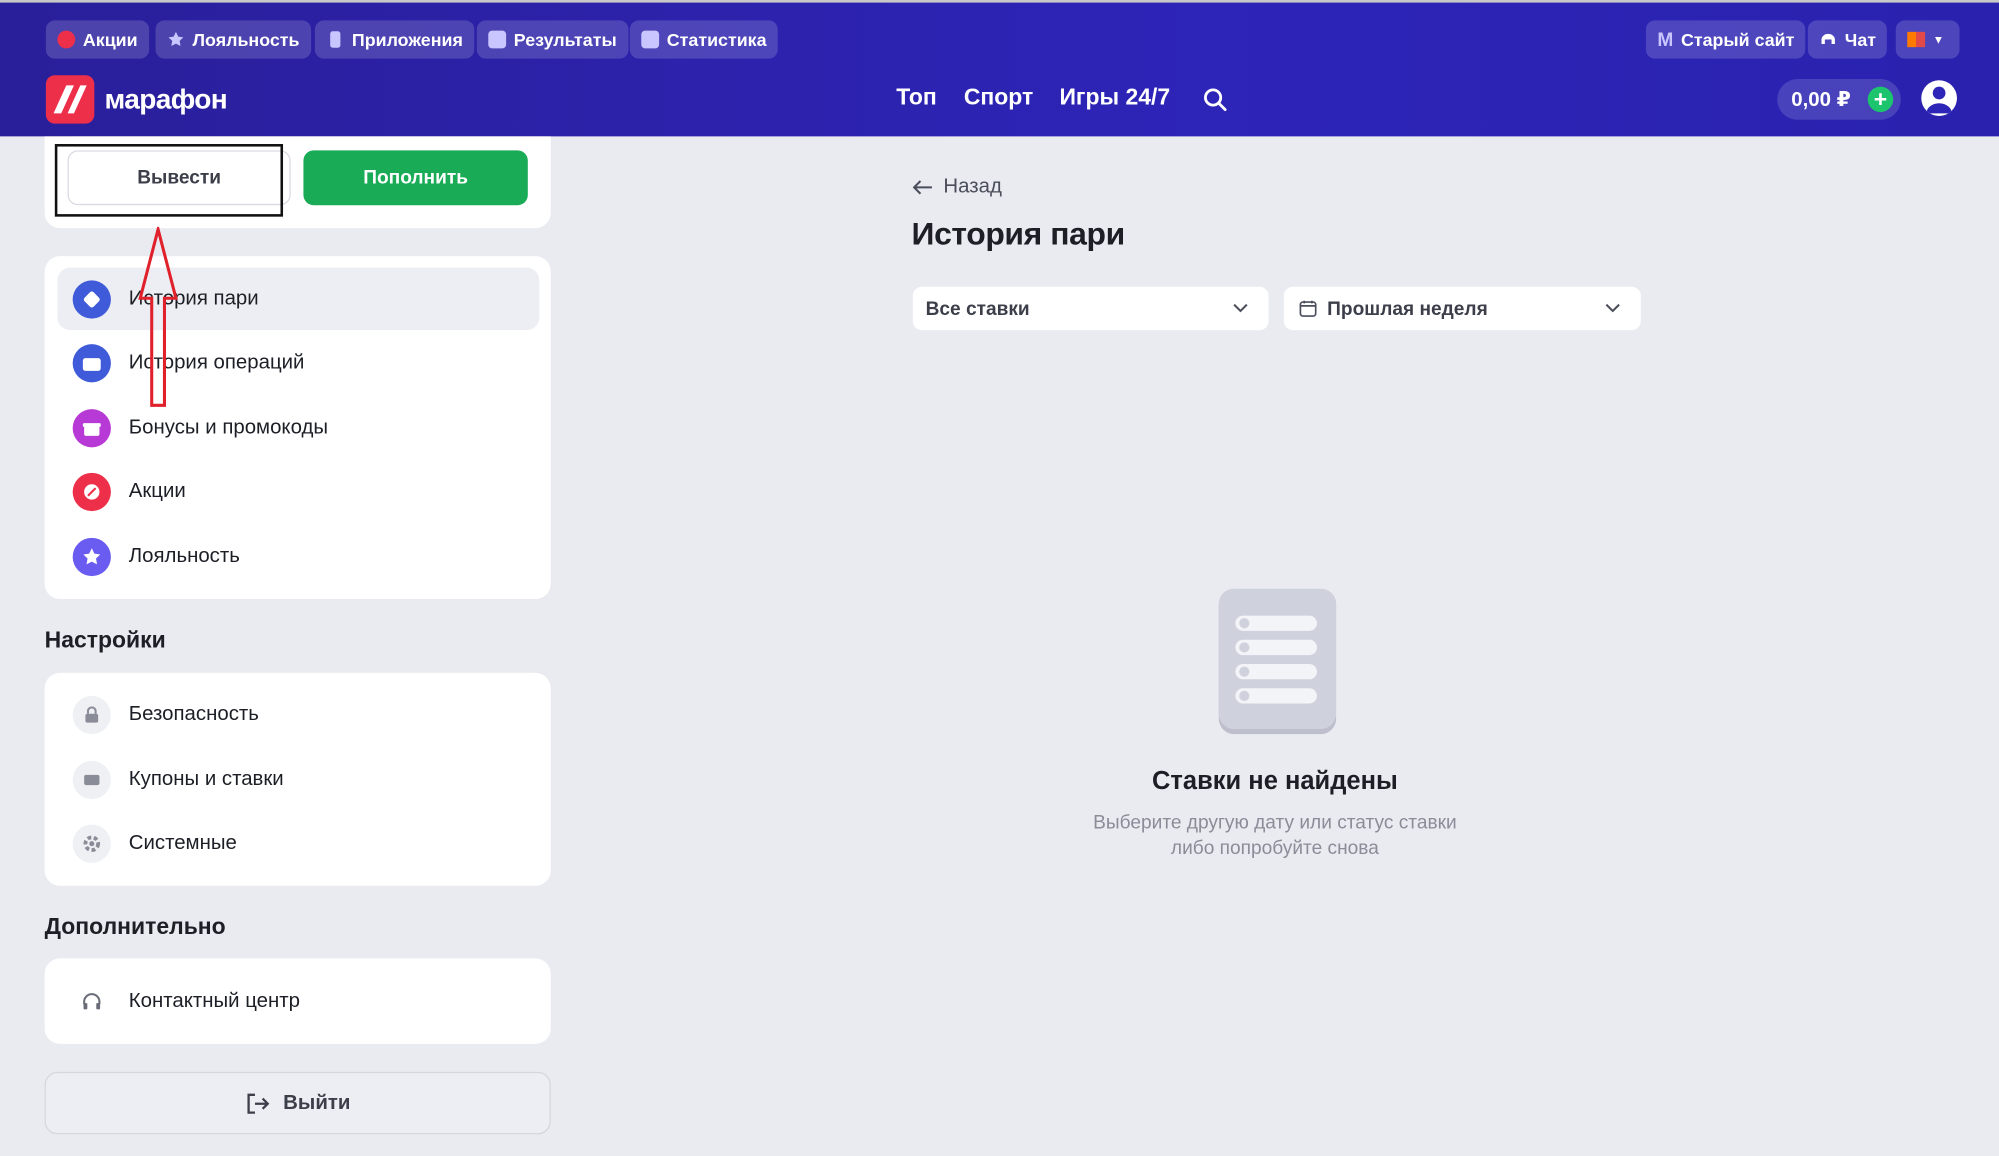 This screenshot has width=1999, height=1156. Describe the element at coordinates (135, 926) in the screenshot. I see `extra-title: Дополнительно` at that location.